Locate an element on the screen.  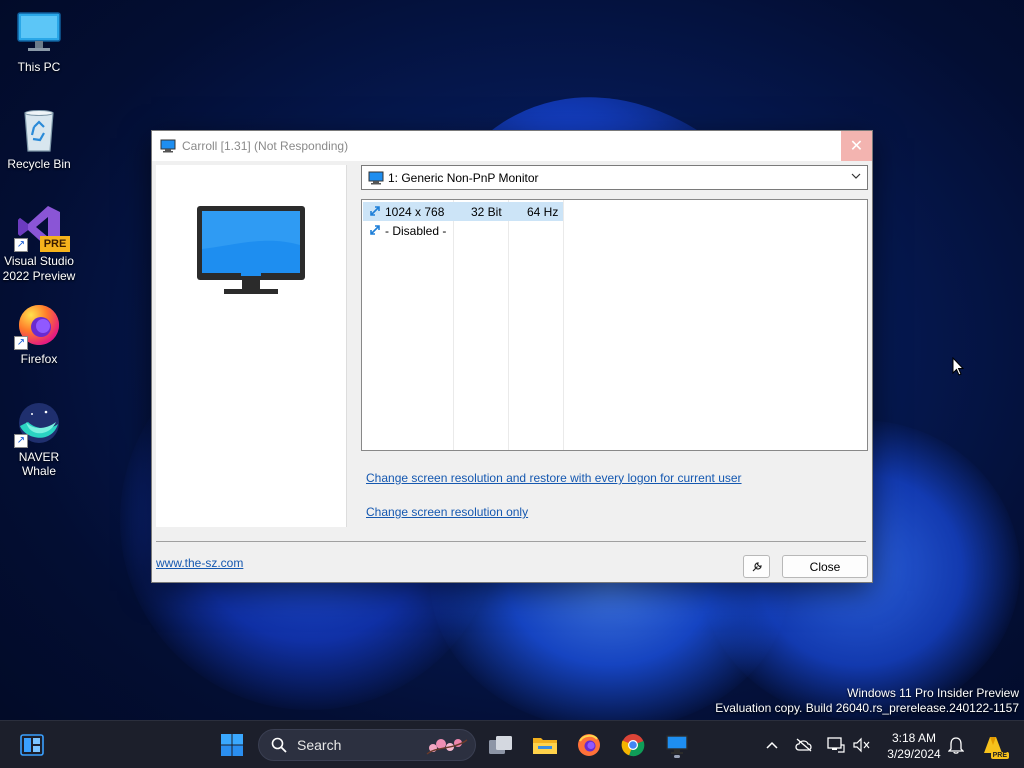
active-indicator is located at coordinates (677, 756).